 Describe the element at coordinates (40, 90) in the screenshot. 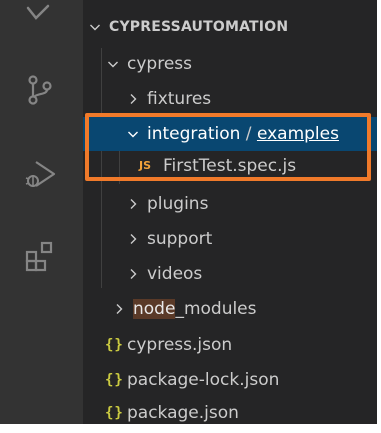

I see `source-control-icon` at that location.